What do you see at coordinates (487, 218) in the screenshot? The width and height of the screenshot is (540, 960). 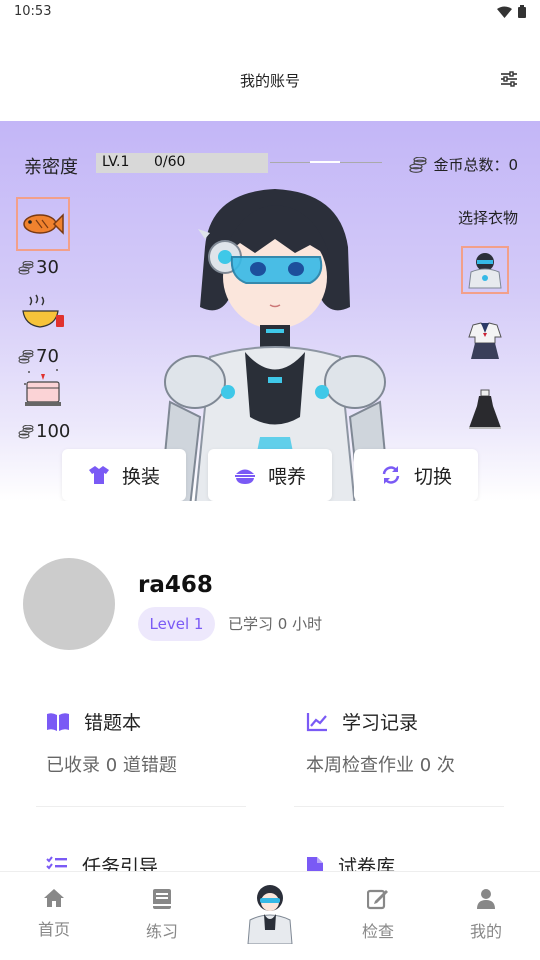 I see `choose-clothes-label: 选择衣物` at bounding box center [487, 218].